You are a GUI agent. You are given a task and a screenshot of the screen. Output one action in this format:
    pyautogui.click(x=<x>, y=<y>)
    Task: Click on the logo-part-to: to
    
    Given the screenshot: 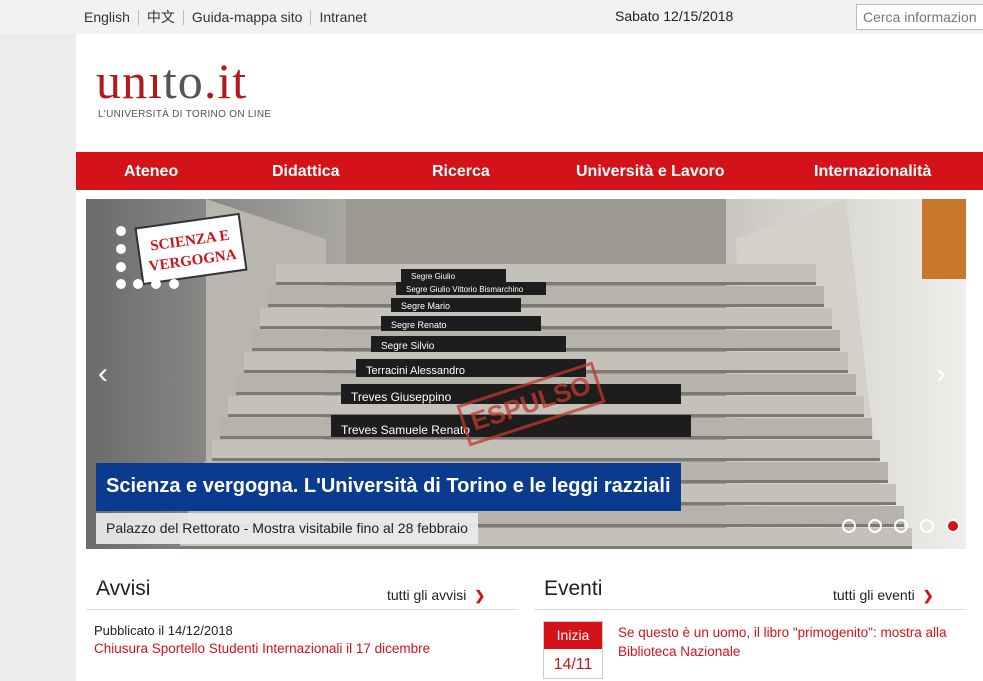 What is the action you would take?
    pyautogui.click(x=183, y=81)
    